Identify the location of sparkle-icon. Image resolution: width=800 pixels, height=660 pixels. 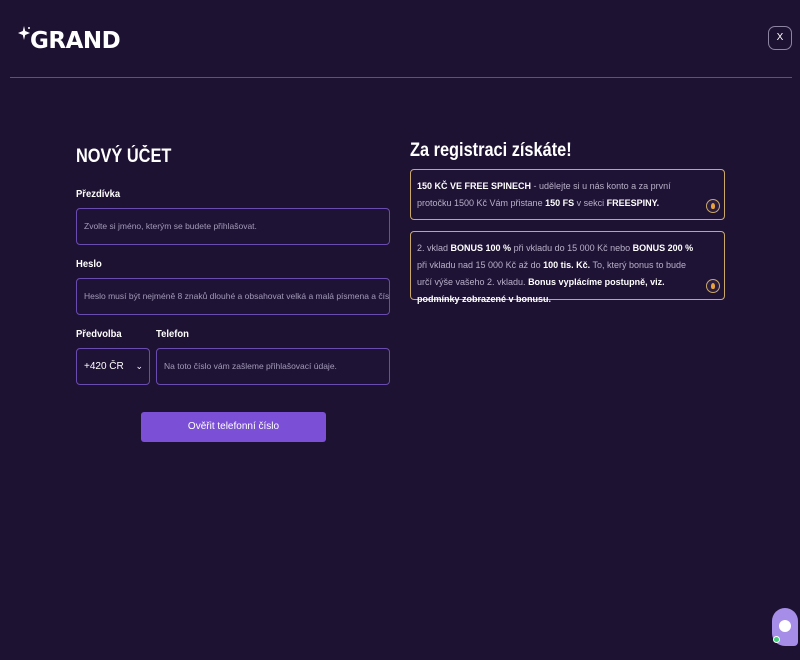
(24, 33).